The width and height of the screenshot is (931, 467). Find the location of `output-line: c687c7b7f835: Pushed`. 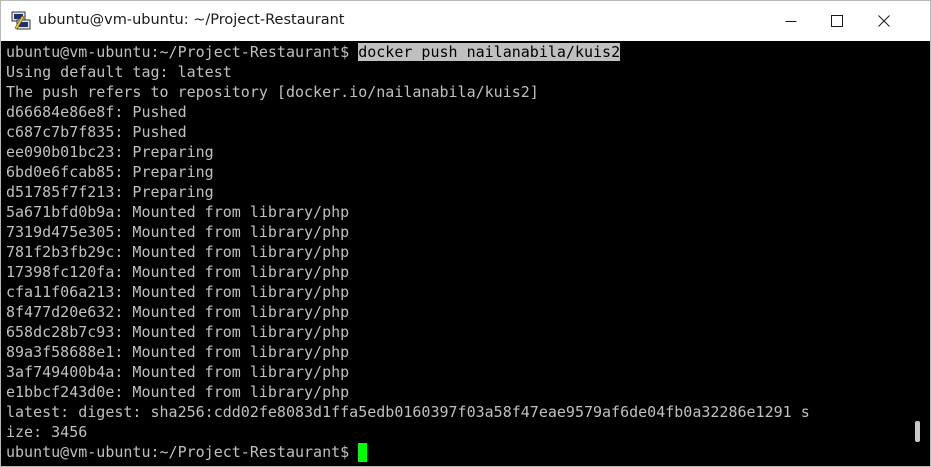

output-line: c687c7b7f835: Pushed is located at coordinates (96, 132).